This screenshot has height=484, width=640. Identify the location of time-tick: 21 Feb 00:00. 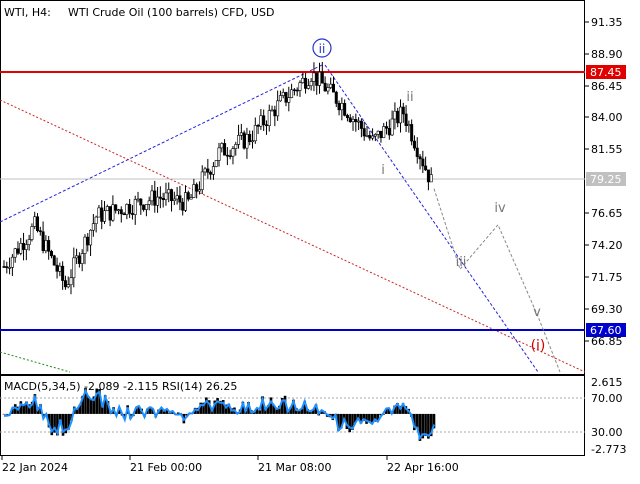
(166, 467).